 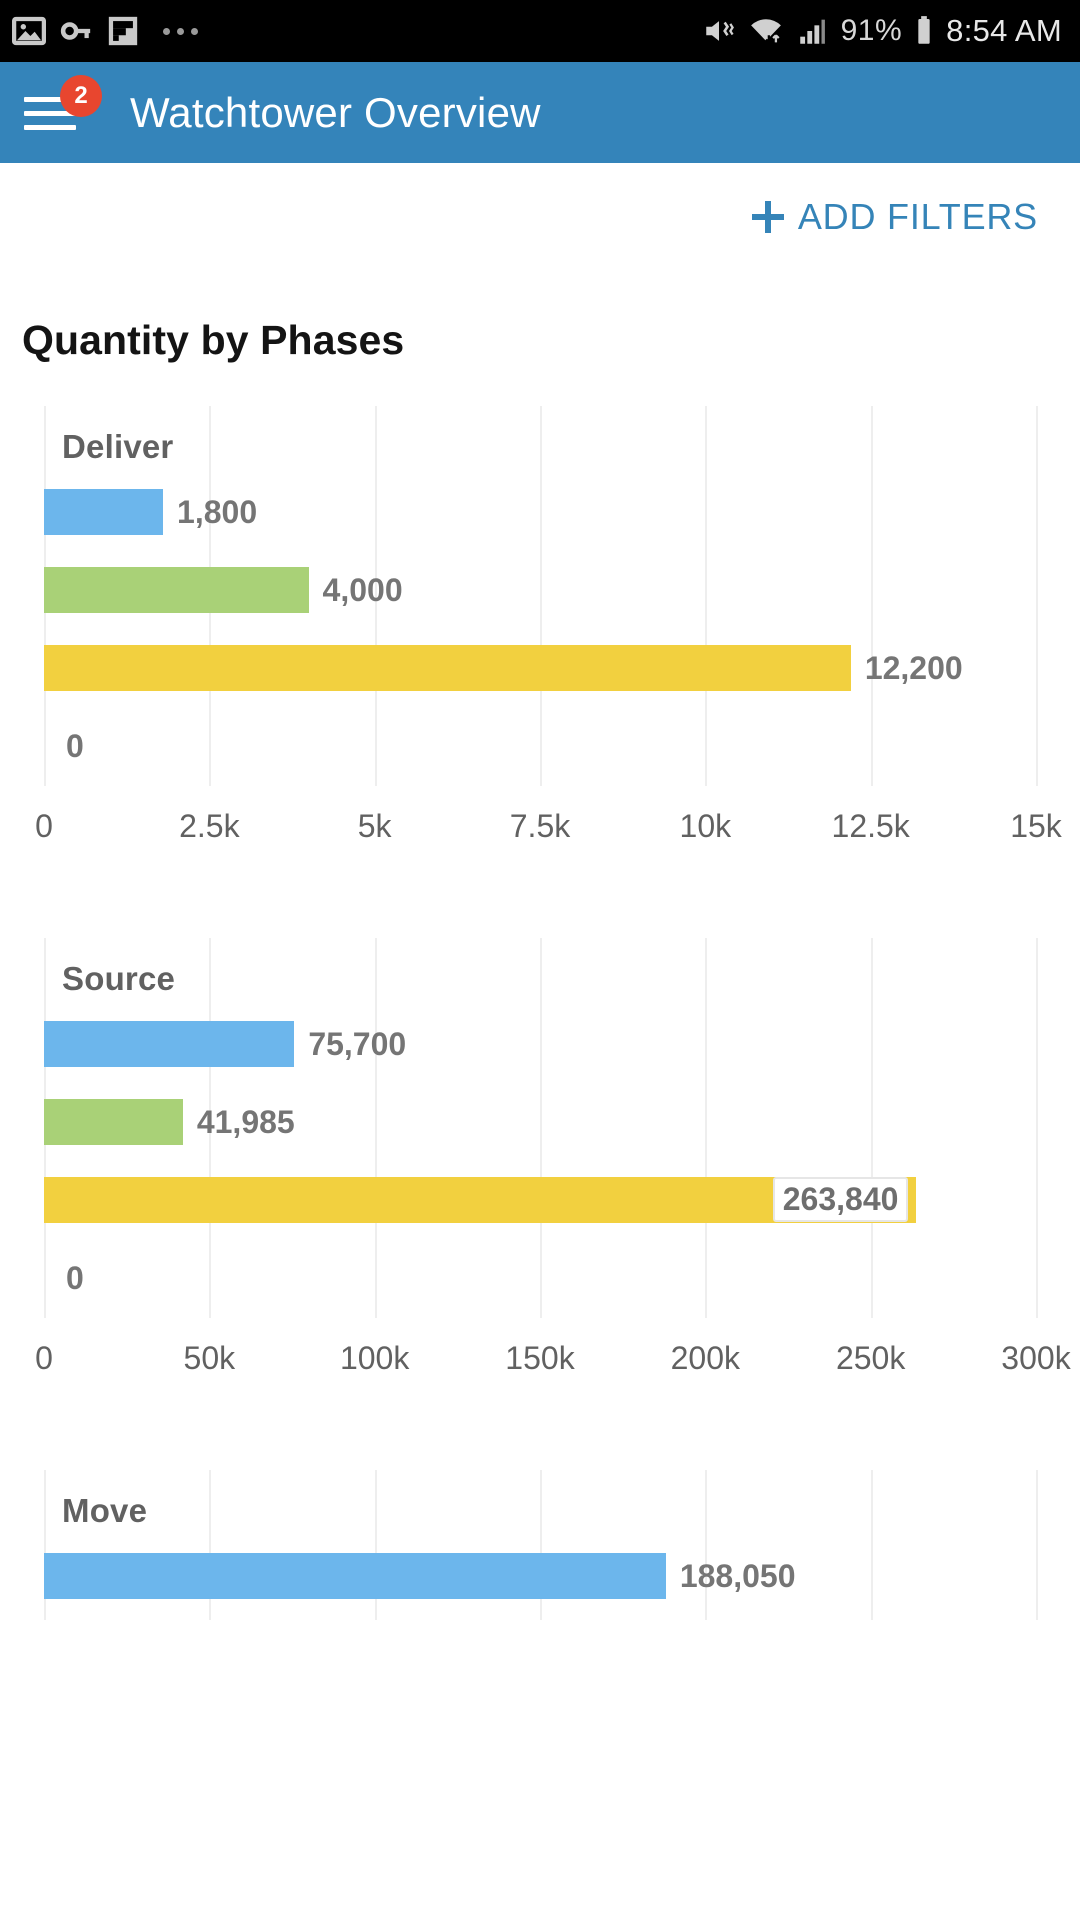 What do you see at coordinates (737, 1575) in the screenshot?
I see `bar-value-label: 188,050` at bounding box center [737, 1575].